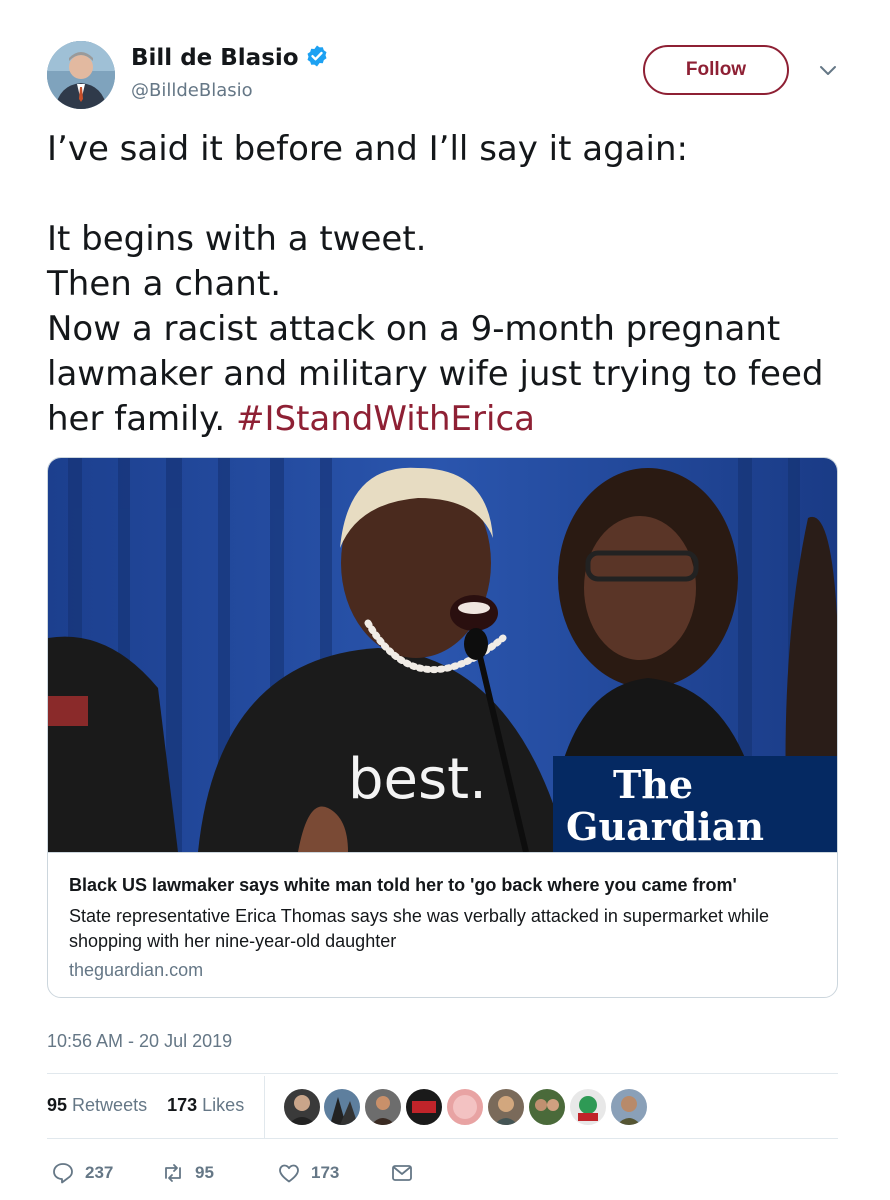 The height and width of the screenshot is (1200, 890). I want to click on like-button: 173, so click(308, 1173).